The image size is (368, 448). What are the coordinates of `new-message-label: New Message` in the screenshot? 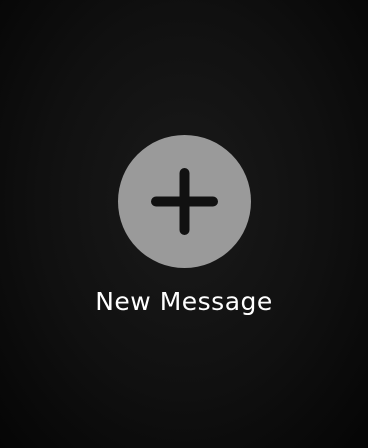 It's located at (184, 301).